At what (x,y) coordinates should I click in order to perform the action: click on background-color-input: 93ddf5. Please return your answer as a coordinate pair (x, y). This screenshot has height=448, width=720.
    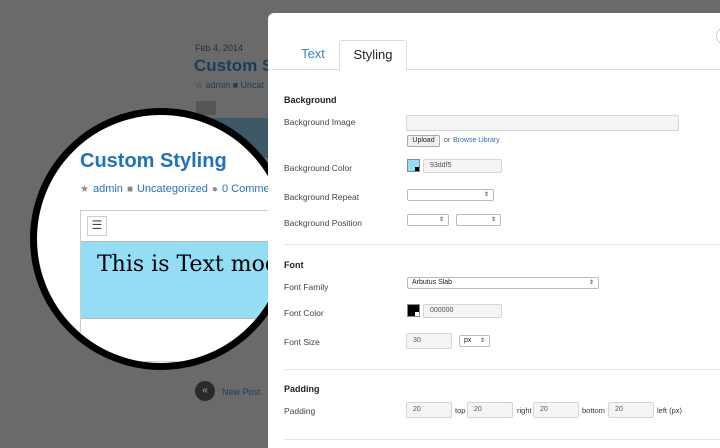
    Looking at the image, I should click on (462, 166).